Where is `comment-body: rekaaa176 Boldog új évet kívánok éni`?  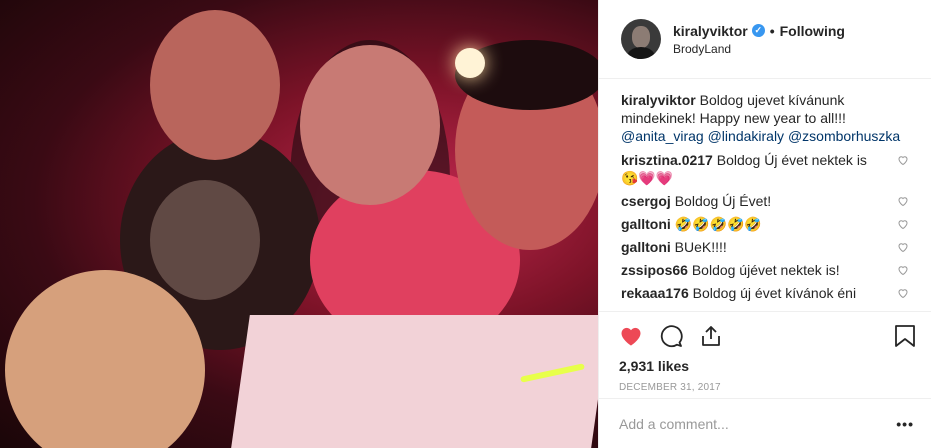
comment-body: rekaaa176 Boldog új évet kívánok éni is located at coordinates (759, 292).